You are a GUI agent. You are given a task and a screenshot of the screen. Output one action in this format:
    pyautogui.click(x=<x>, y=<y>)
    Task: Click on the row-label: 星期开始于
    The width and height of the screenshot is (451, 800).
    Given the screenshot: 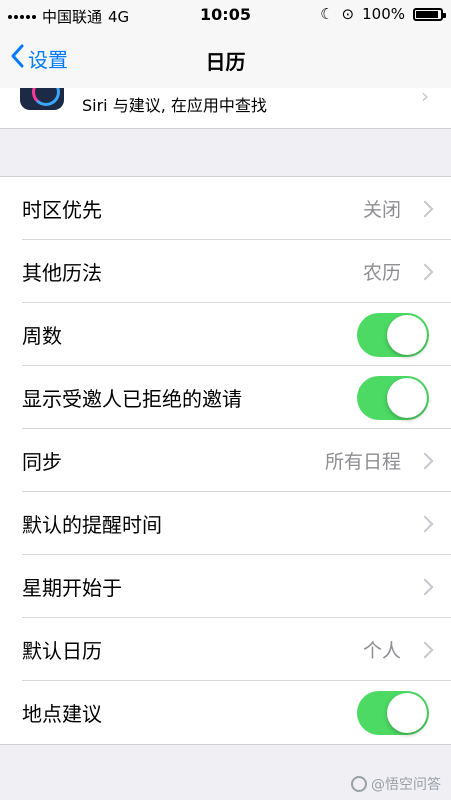 What is the action you would take?
    pyautogui.click(x=72, y=588)
    